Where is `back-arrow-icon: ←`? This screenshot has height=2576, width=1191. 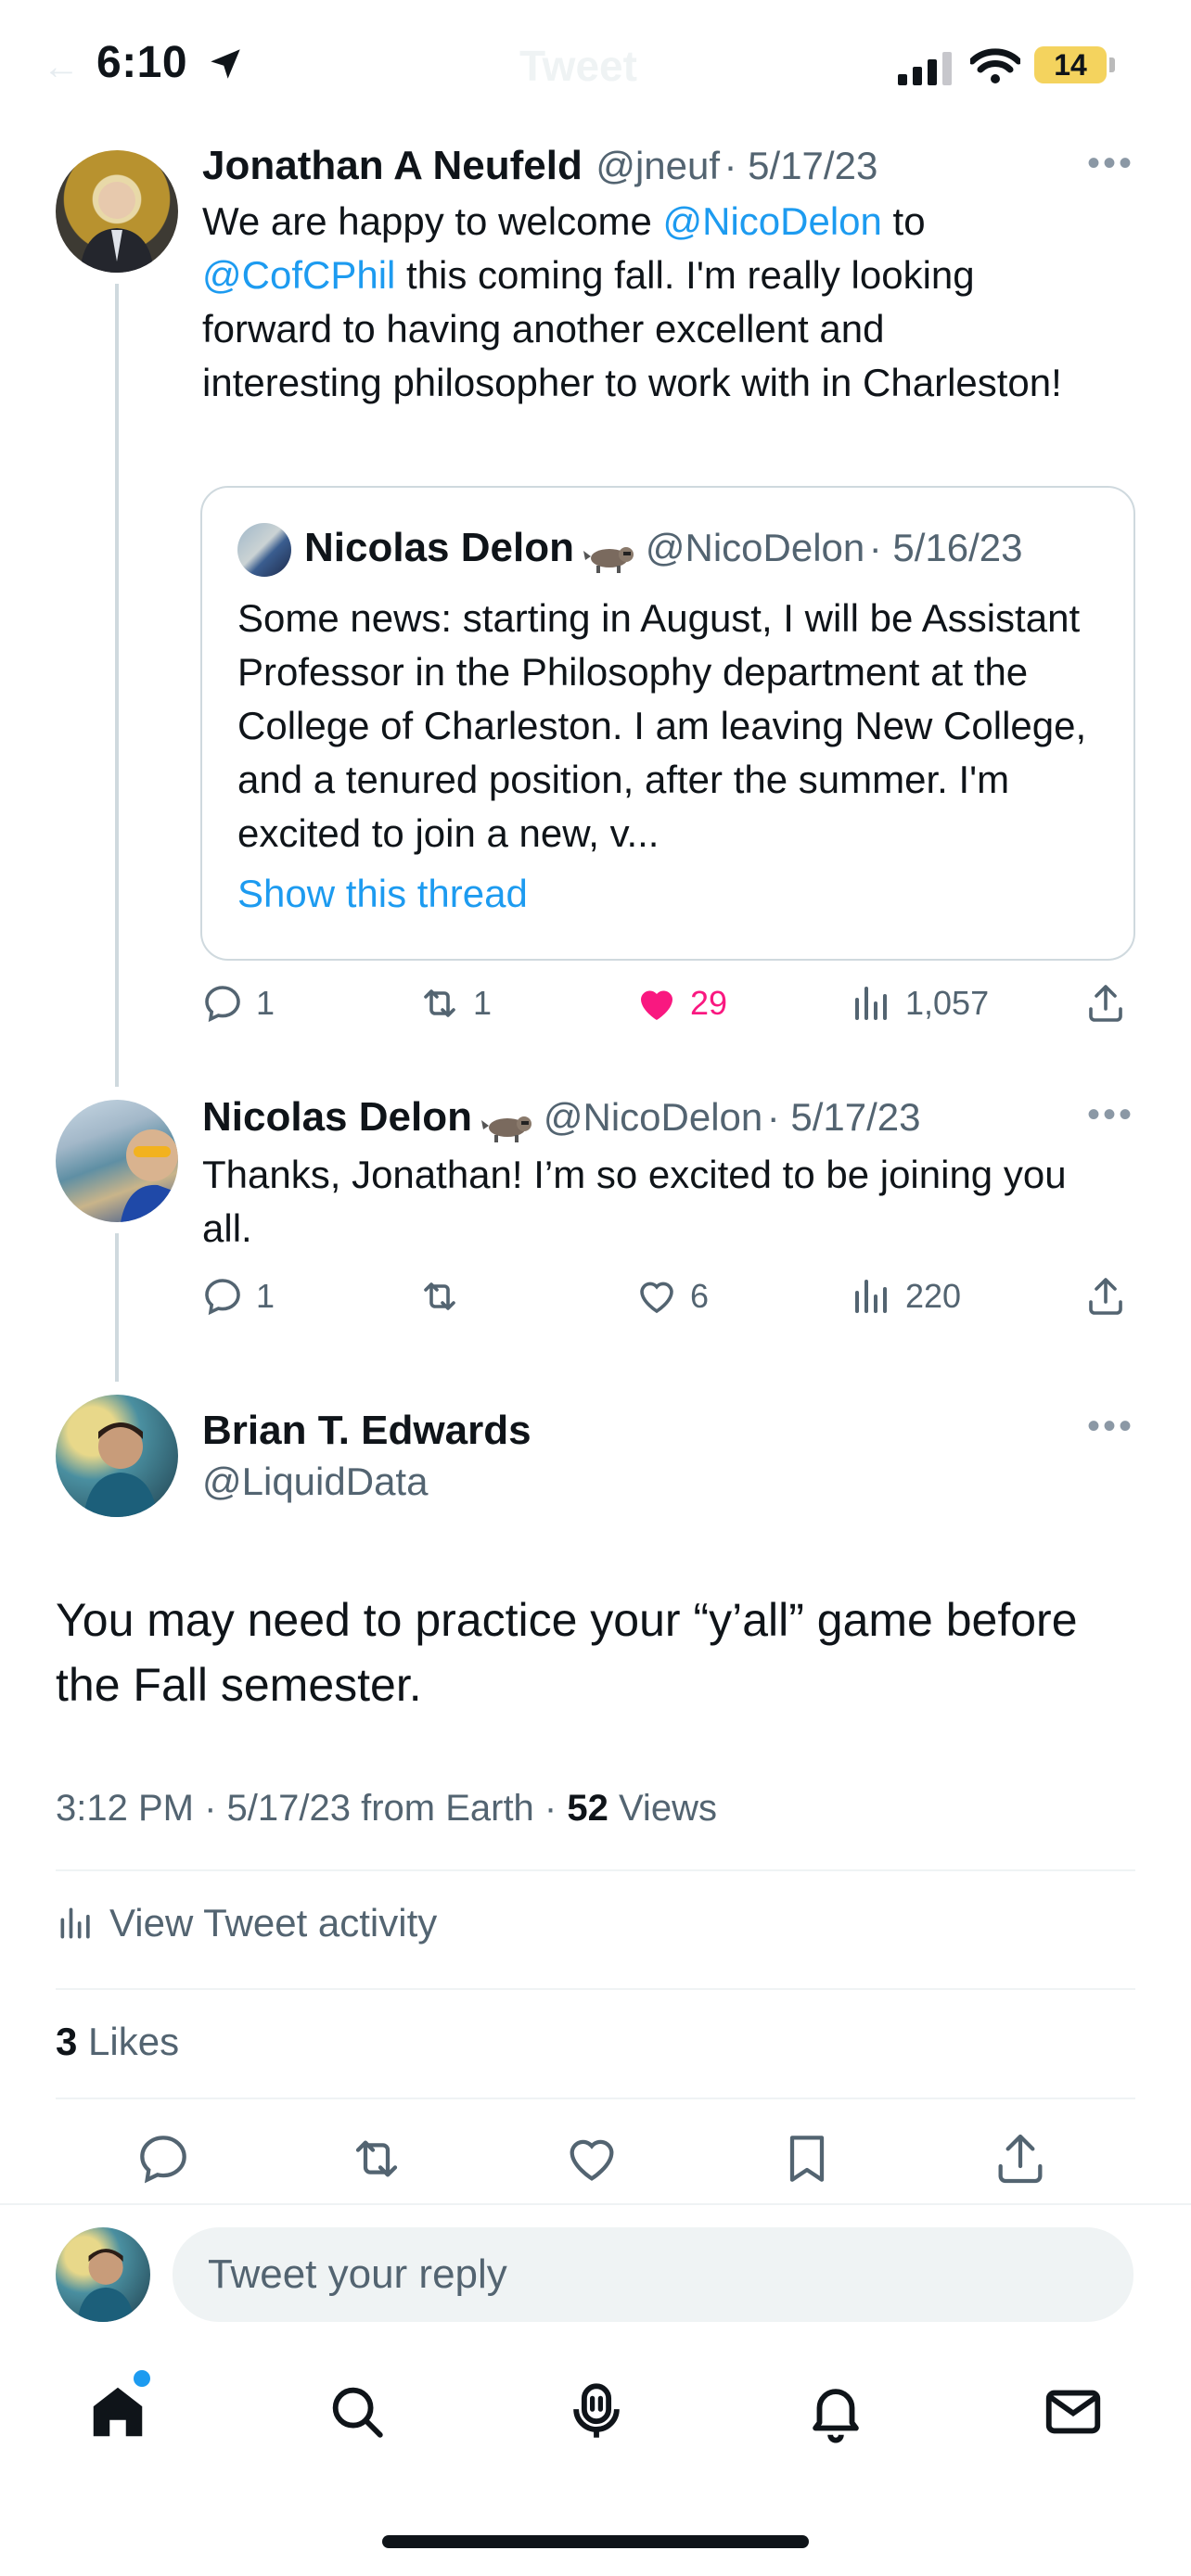 back-arrow-icon: ← is located at coordinates (61, 67).